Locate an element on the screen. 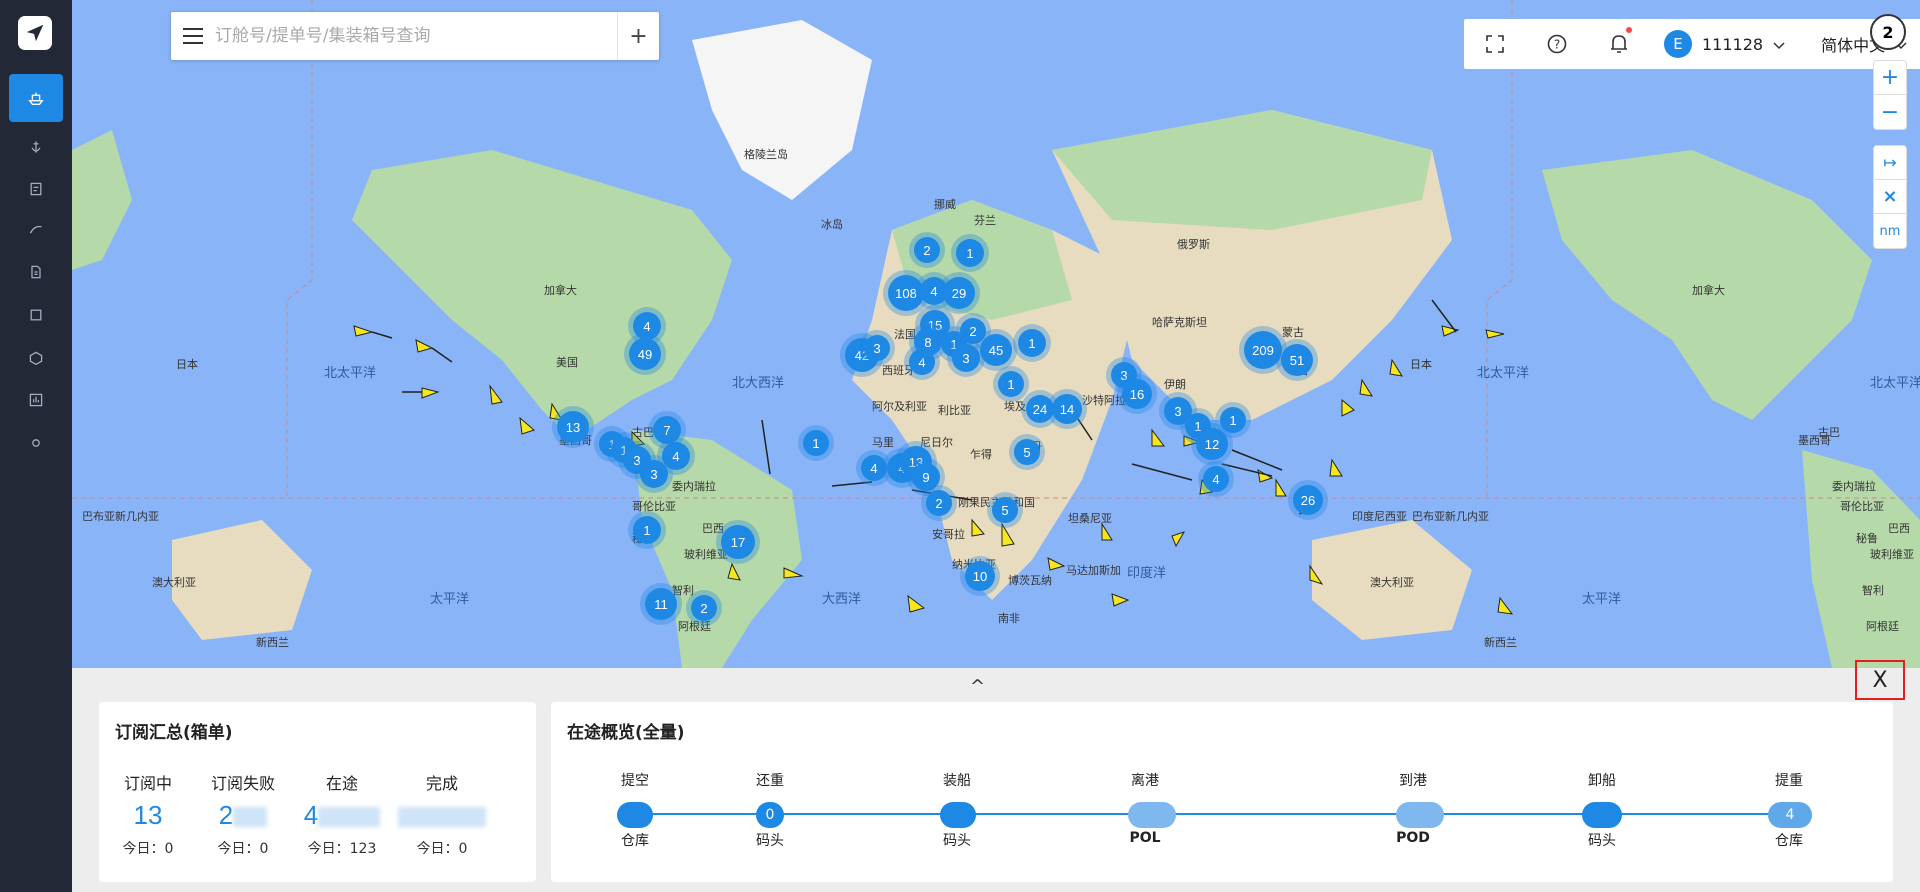 The width and height of the screenshot is (1920, 892). chevron-down-icon is located at coordinates (1779, 44).